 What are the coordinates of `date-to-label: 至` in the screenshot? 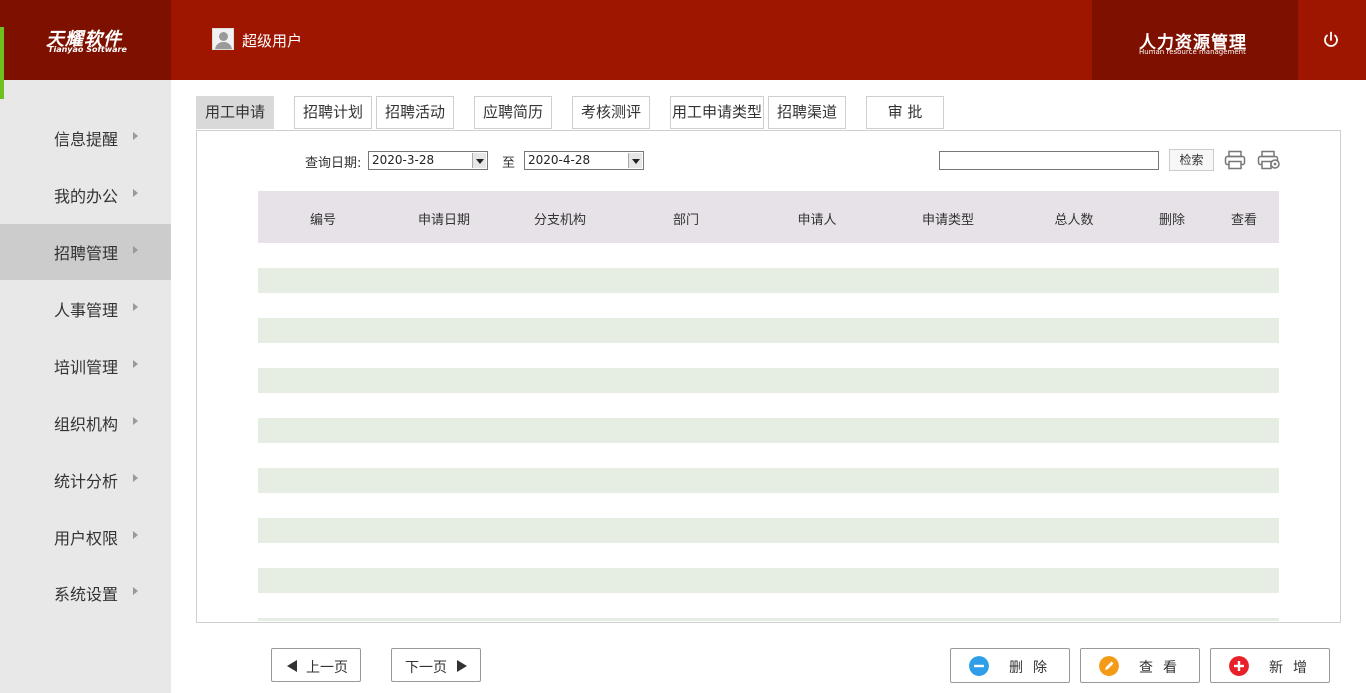 It's located at (509, 163).